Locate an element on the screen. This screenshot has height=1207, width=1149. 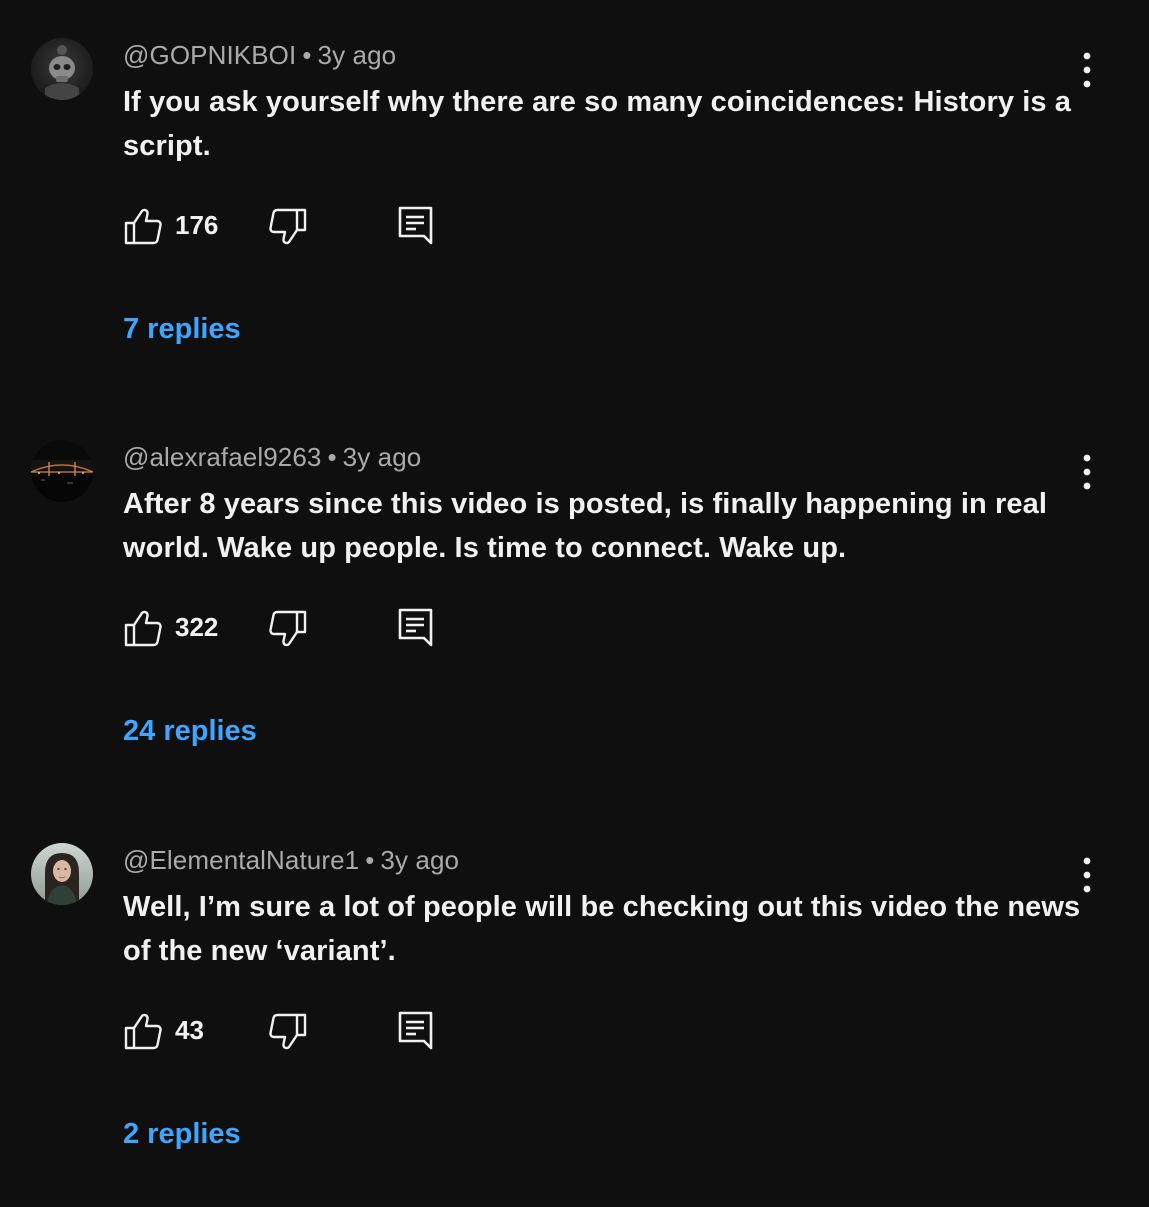
night-bridge-avatar-icon is located at coordinates (62, 471).